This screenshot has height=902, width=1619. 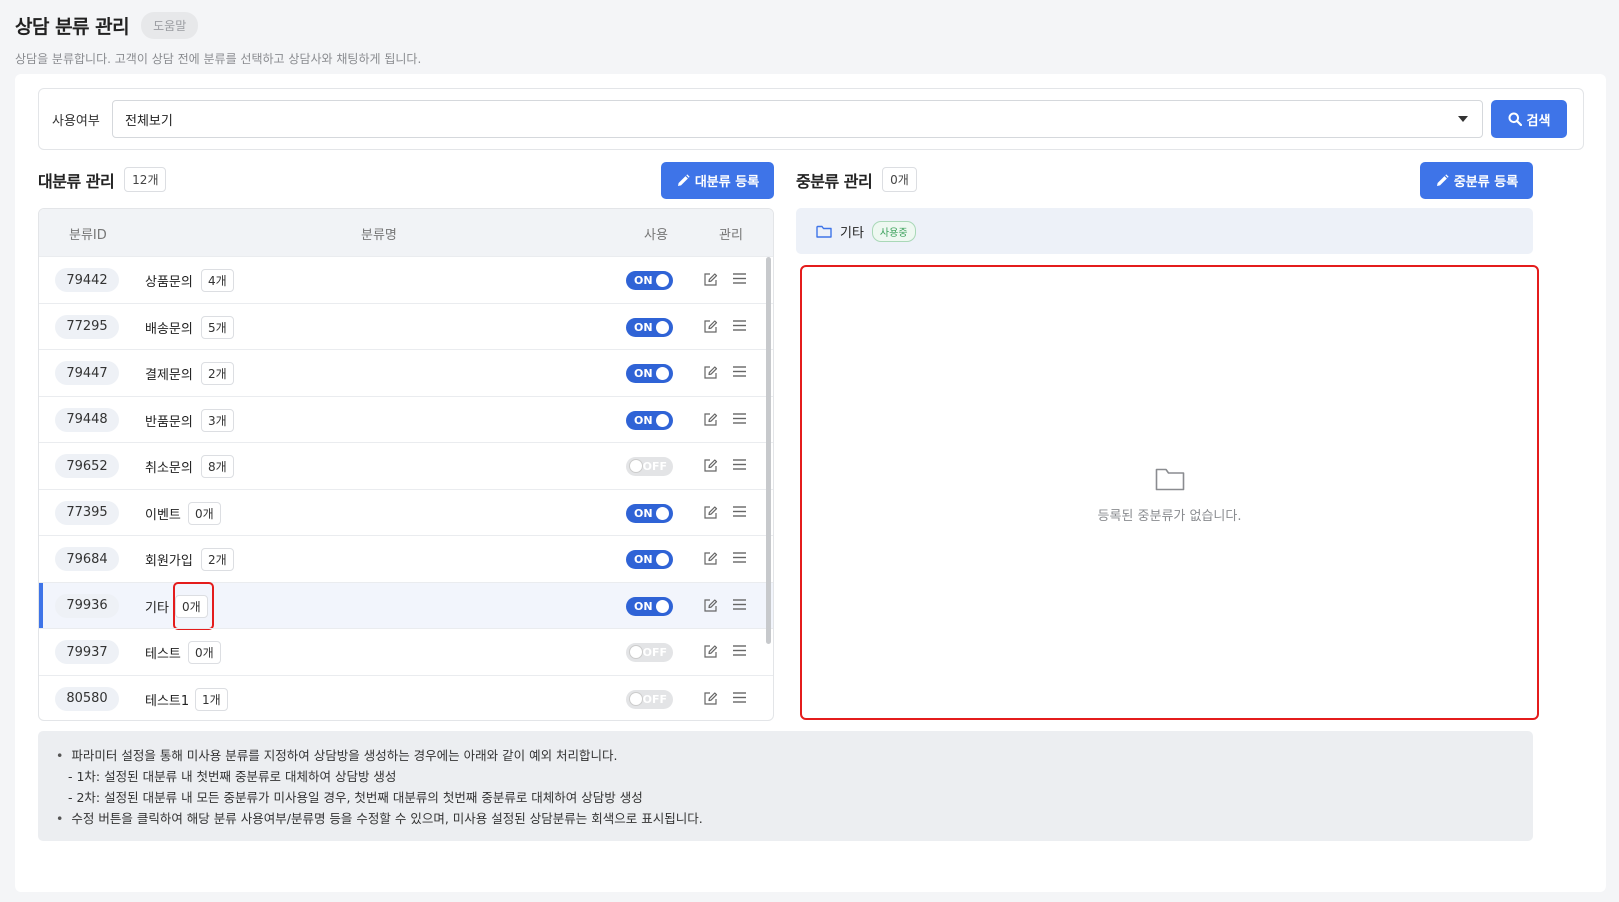 I want to click on middle-section-header: 중분류 관리 0개, so click(x=856, y=179).